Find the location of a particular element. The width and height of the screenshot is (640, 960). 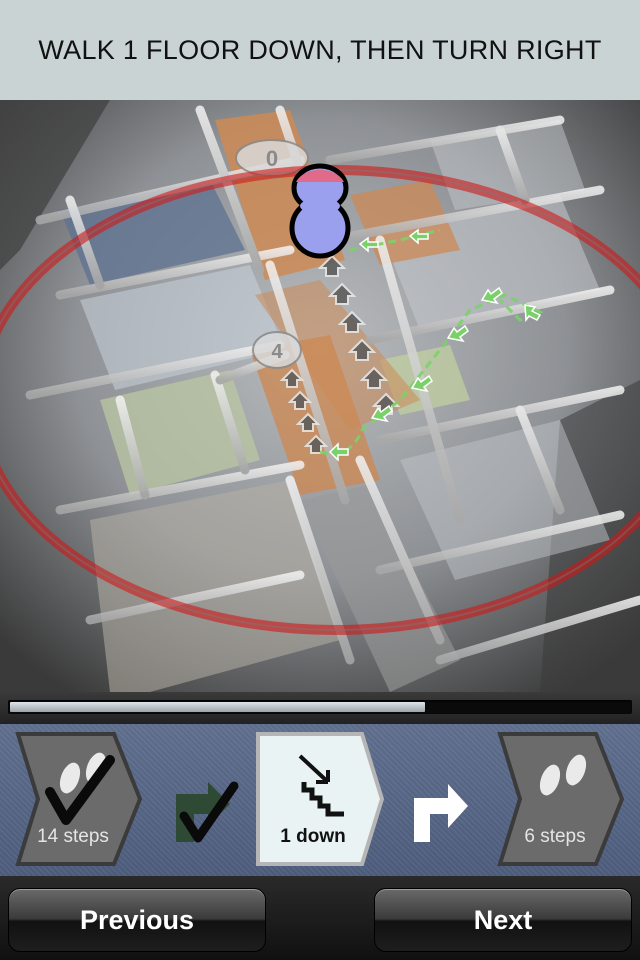

previous-button-label: Previous is located at coordinates (137, 919).